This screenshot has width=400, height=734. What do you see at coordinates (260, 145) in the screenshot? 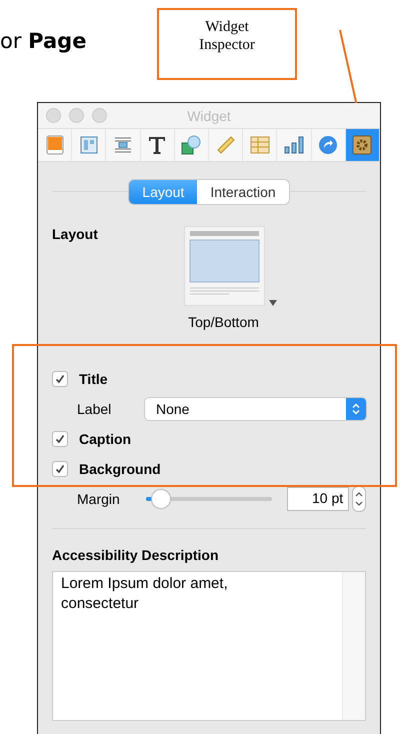
I see `table-icon` at bounding box center [260, 145].